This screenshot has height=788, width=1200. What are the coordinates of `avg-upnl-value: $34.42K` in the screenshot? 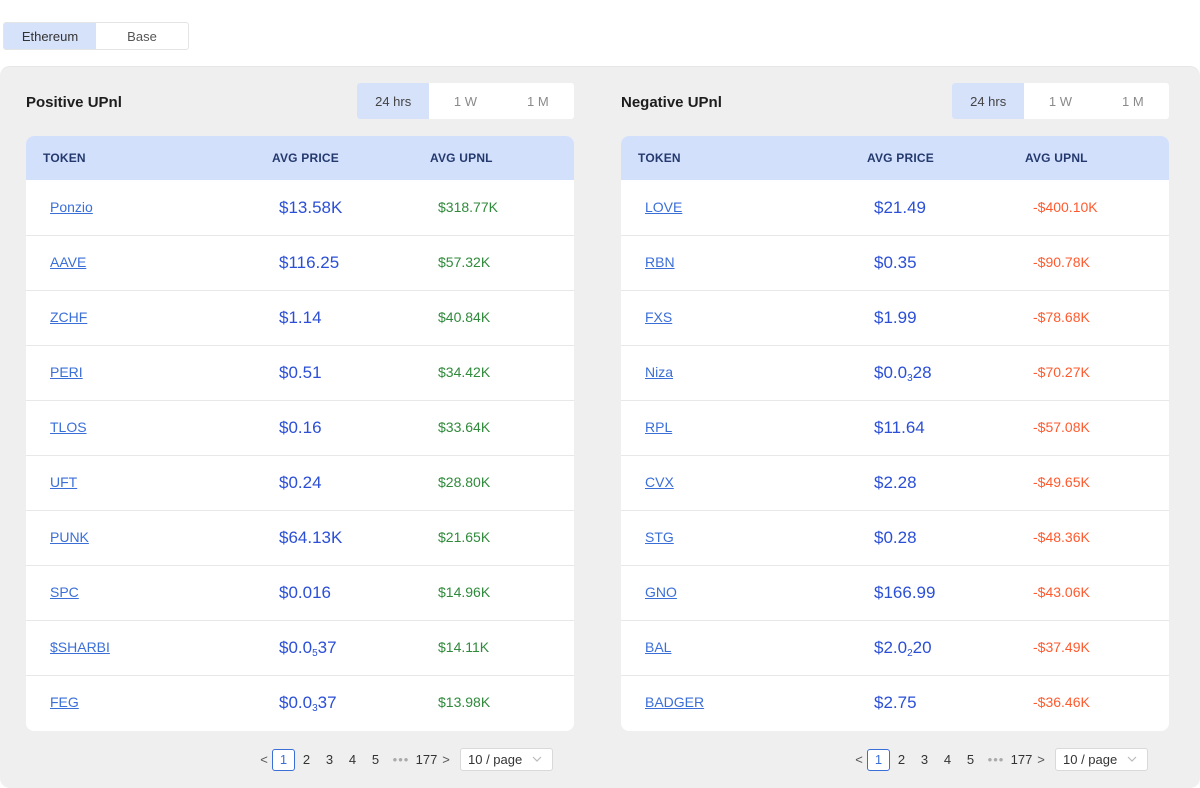 It's located at (464, 372).